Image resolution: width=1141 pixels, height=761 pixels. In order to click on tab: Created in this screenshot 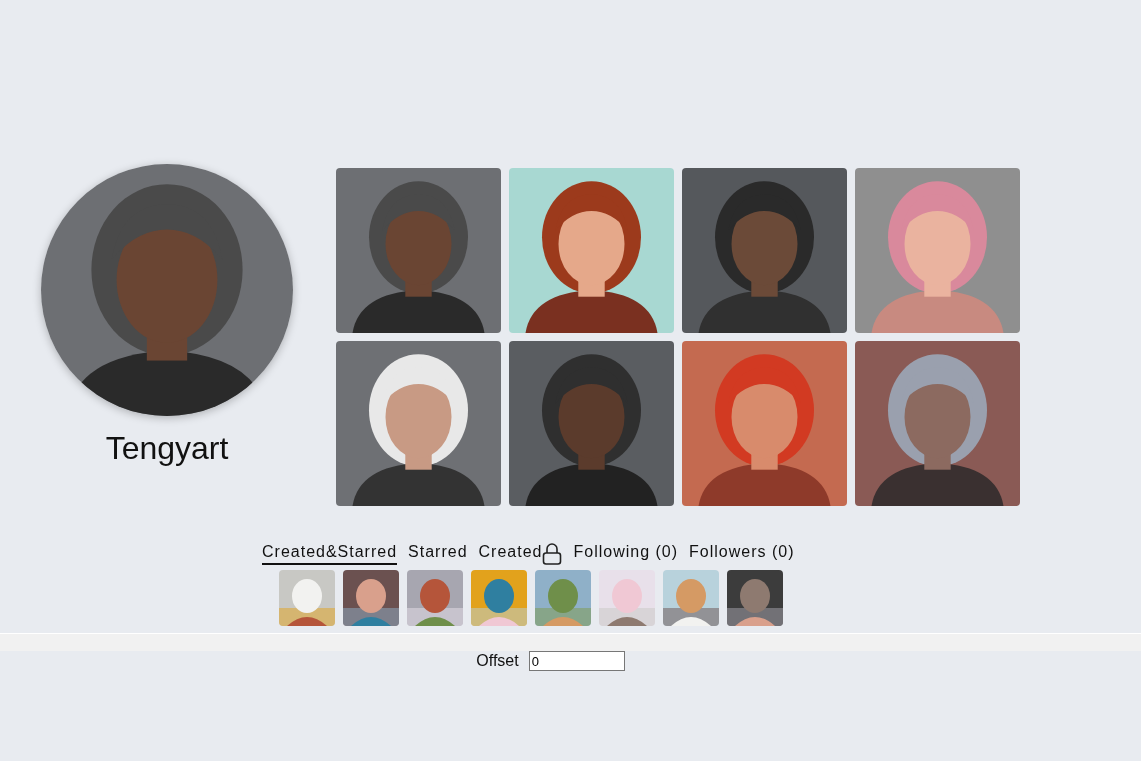, I will do `click(510, 554)`.